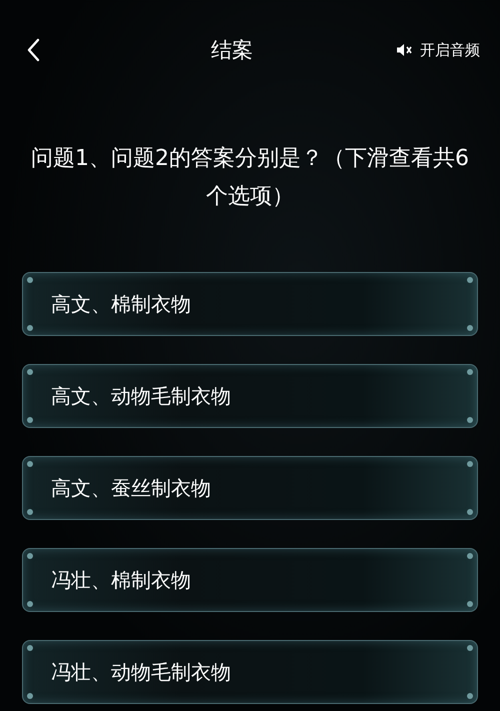 Image resolution: width=500 pixels, height=711 pixels. I want to click on question-text: 问题1、问题2的答案分别是？（下滑查看共6个选项）, so click(250, 178).